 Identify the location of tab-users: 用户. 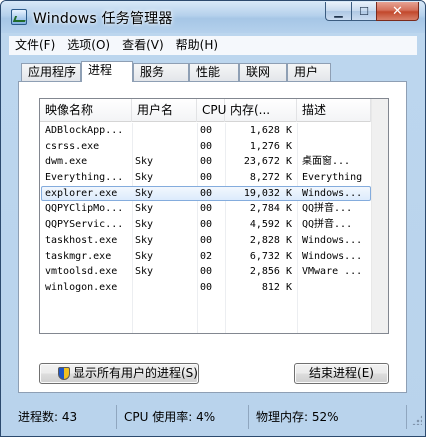
(309, 72).